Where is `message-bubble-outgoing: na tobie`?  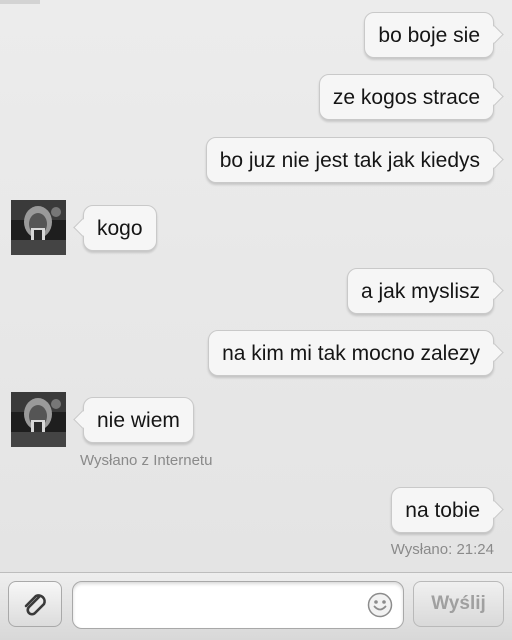 message-bubble-outgoing: na tobie is located at coordinates (442, 510).